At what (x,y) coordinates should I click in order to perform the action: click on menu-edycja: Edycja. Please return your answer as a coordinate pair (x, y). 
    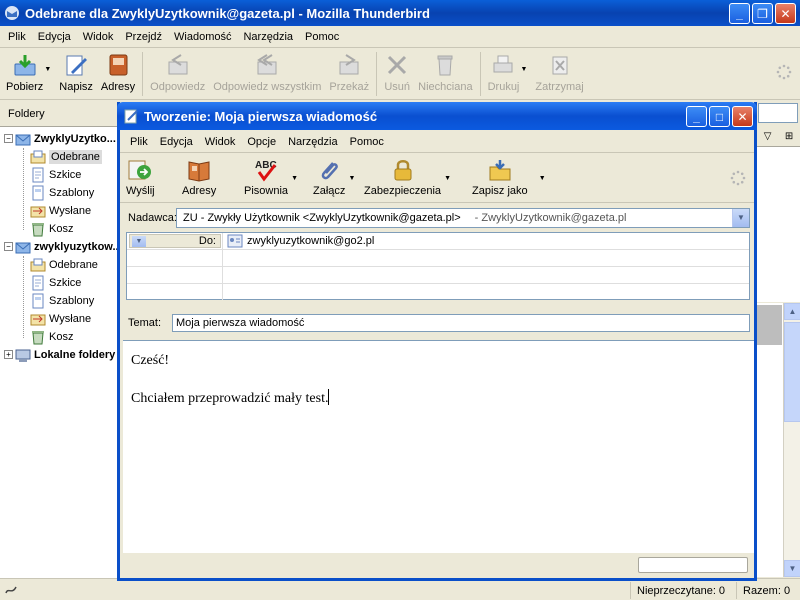
    Looking at the image, I should click on (54, 37).